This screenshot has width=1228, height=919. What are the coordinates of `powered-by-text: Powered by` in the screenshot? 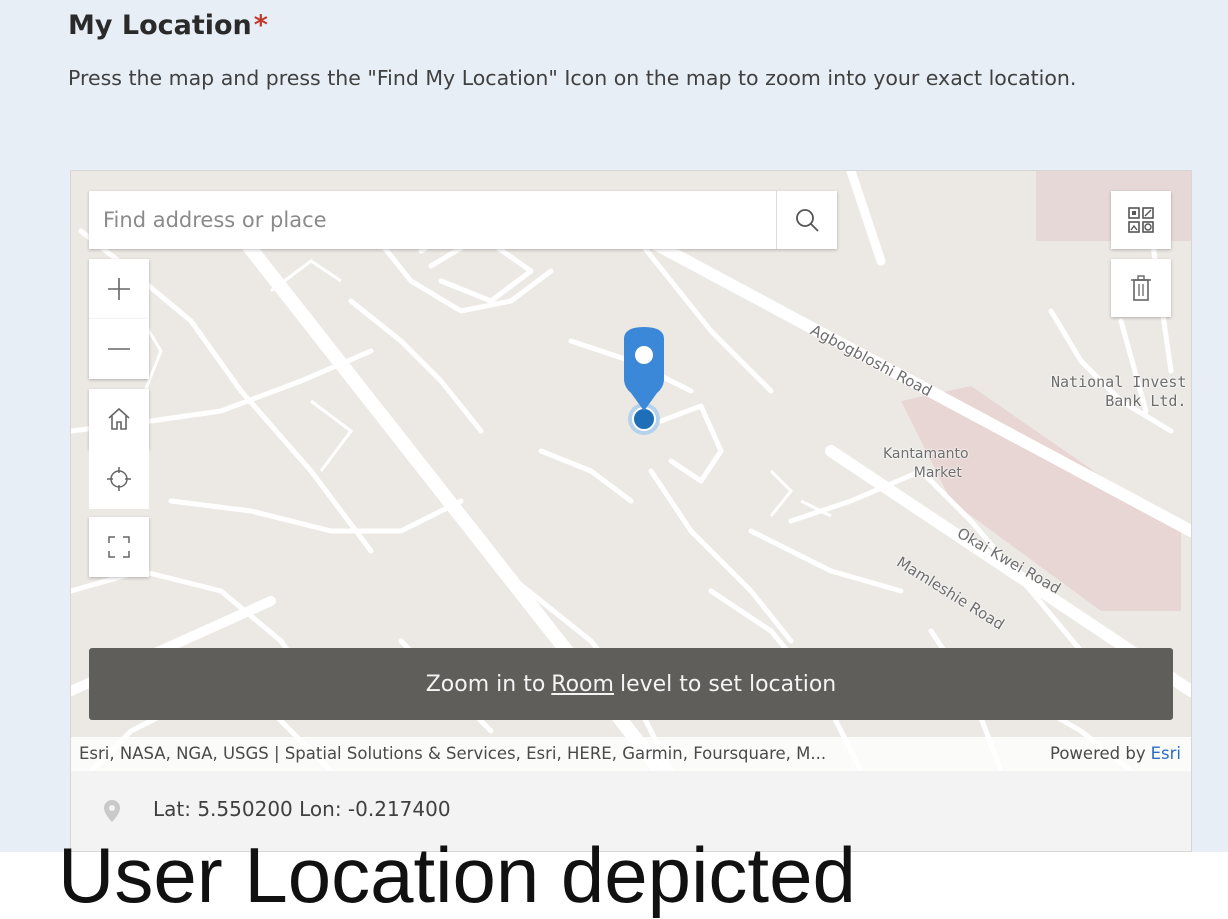 It's located at (1097, 753).